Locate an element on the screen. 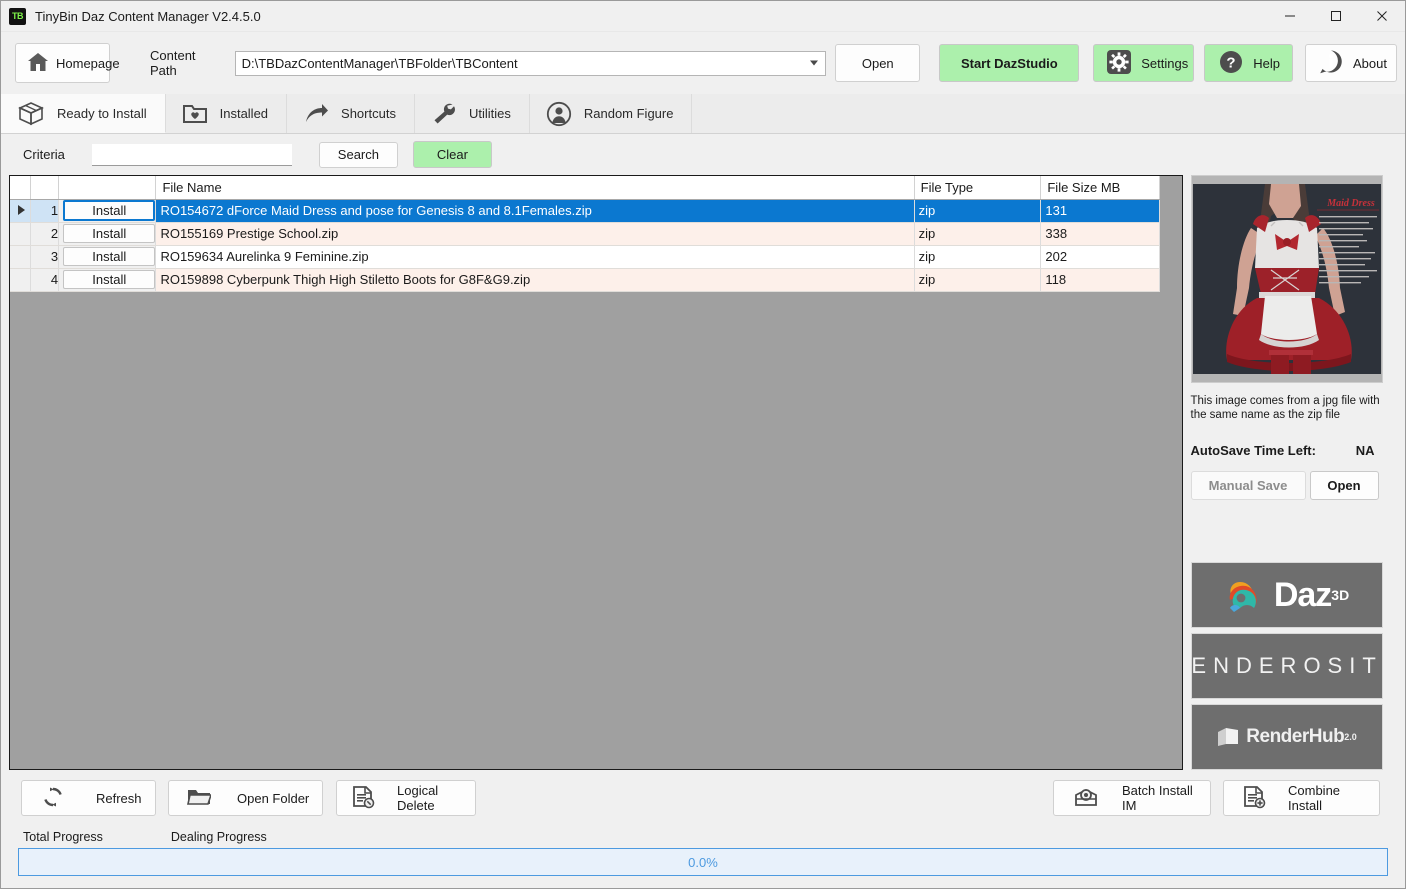 The width and height of the screenshot is (1406, 889). homepage-button: Homepage is located at coordinates (67, 63).